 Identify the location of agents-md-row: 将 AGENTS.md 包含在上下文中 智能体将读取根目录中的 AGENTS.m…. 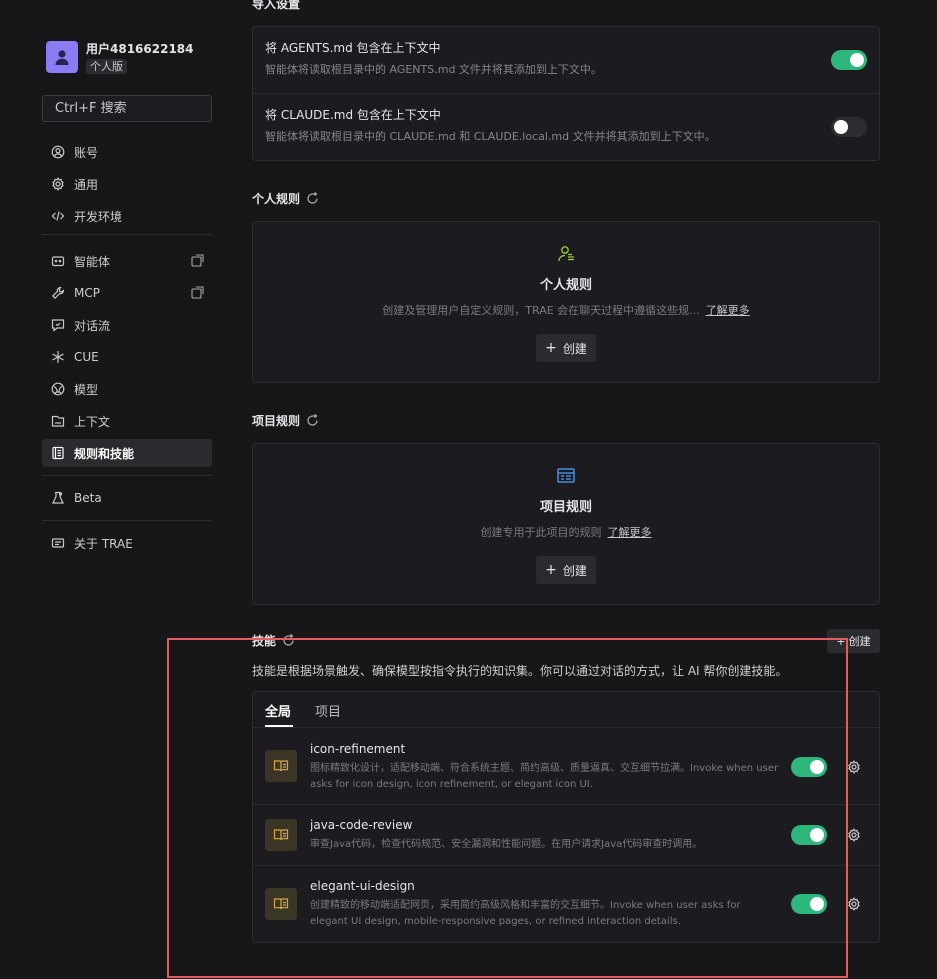
(566, 60).